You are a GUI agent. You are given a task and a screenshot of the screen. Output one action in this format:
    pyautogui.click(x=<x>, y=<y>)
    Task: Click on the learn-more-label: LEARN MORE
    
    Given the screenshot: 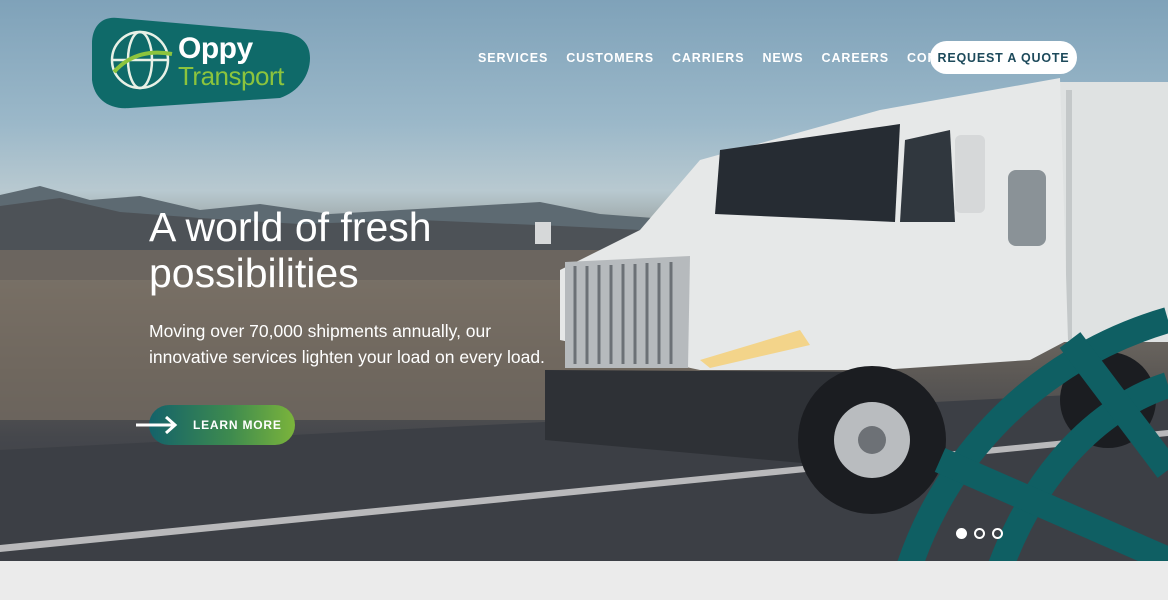 What is the action you would take?
    pyautogui.click(x=237, y=425)
    